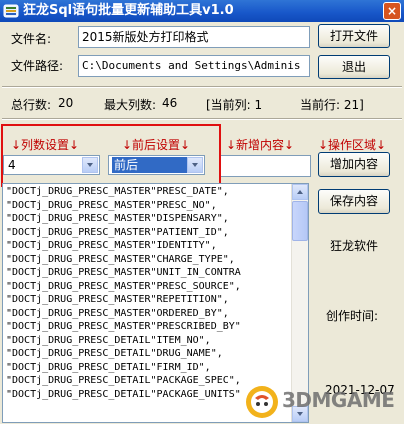 This screenshot has height=424, width=404. Describe the element at coordinates (262, 402) in the screenshot. I see `watermark-logo-icon` at that location.